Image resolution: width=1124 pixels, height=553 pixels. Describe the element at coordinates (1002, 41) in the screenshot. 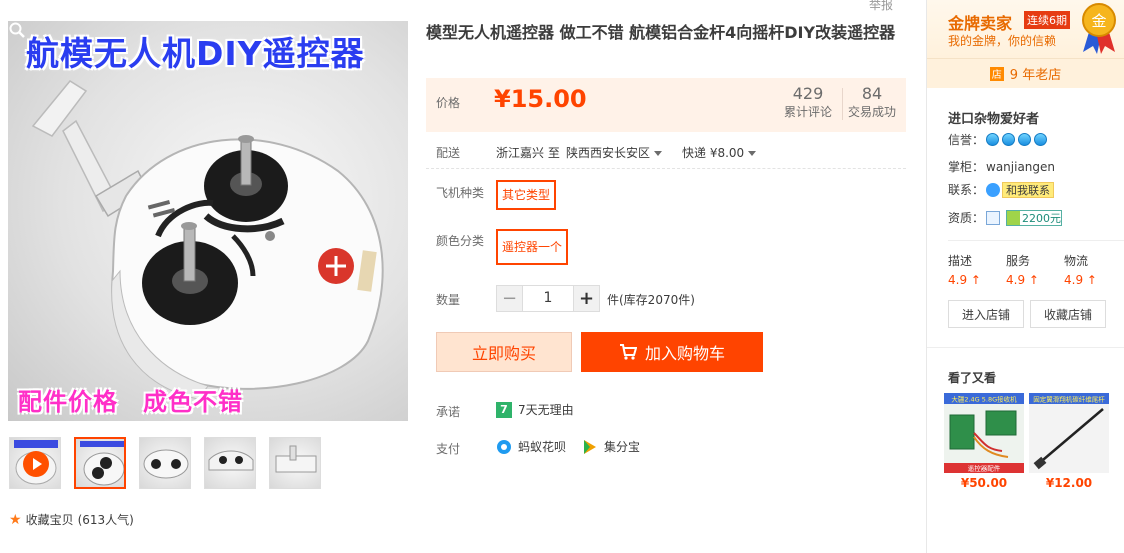

I see `gold-seller-slogan: 我的金牌，你的信赖` at that location.